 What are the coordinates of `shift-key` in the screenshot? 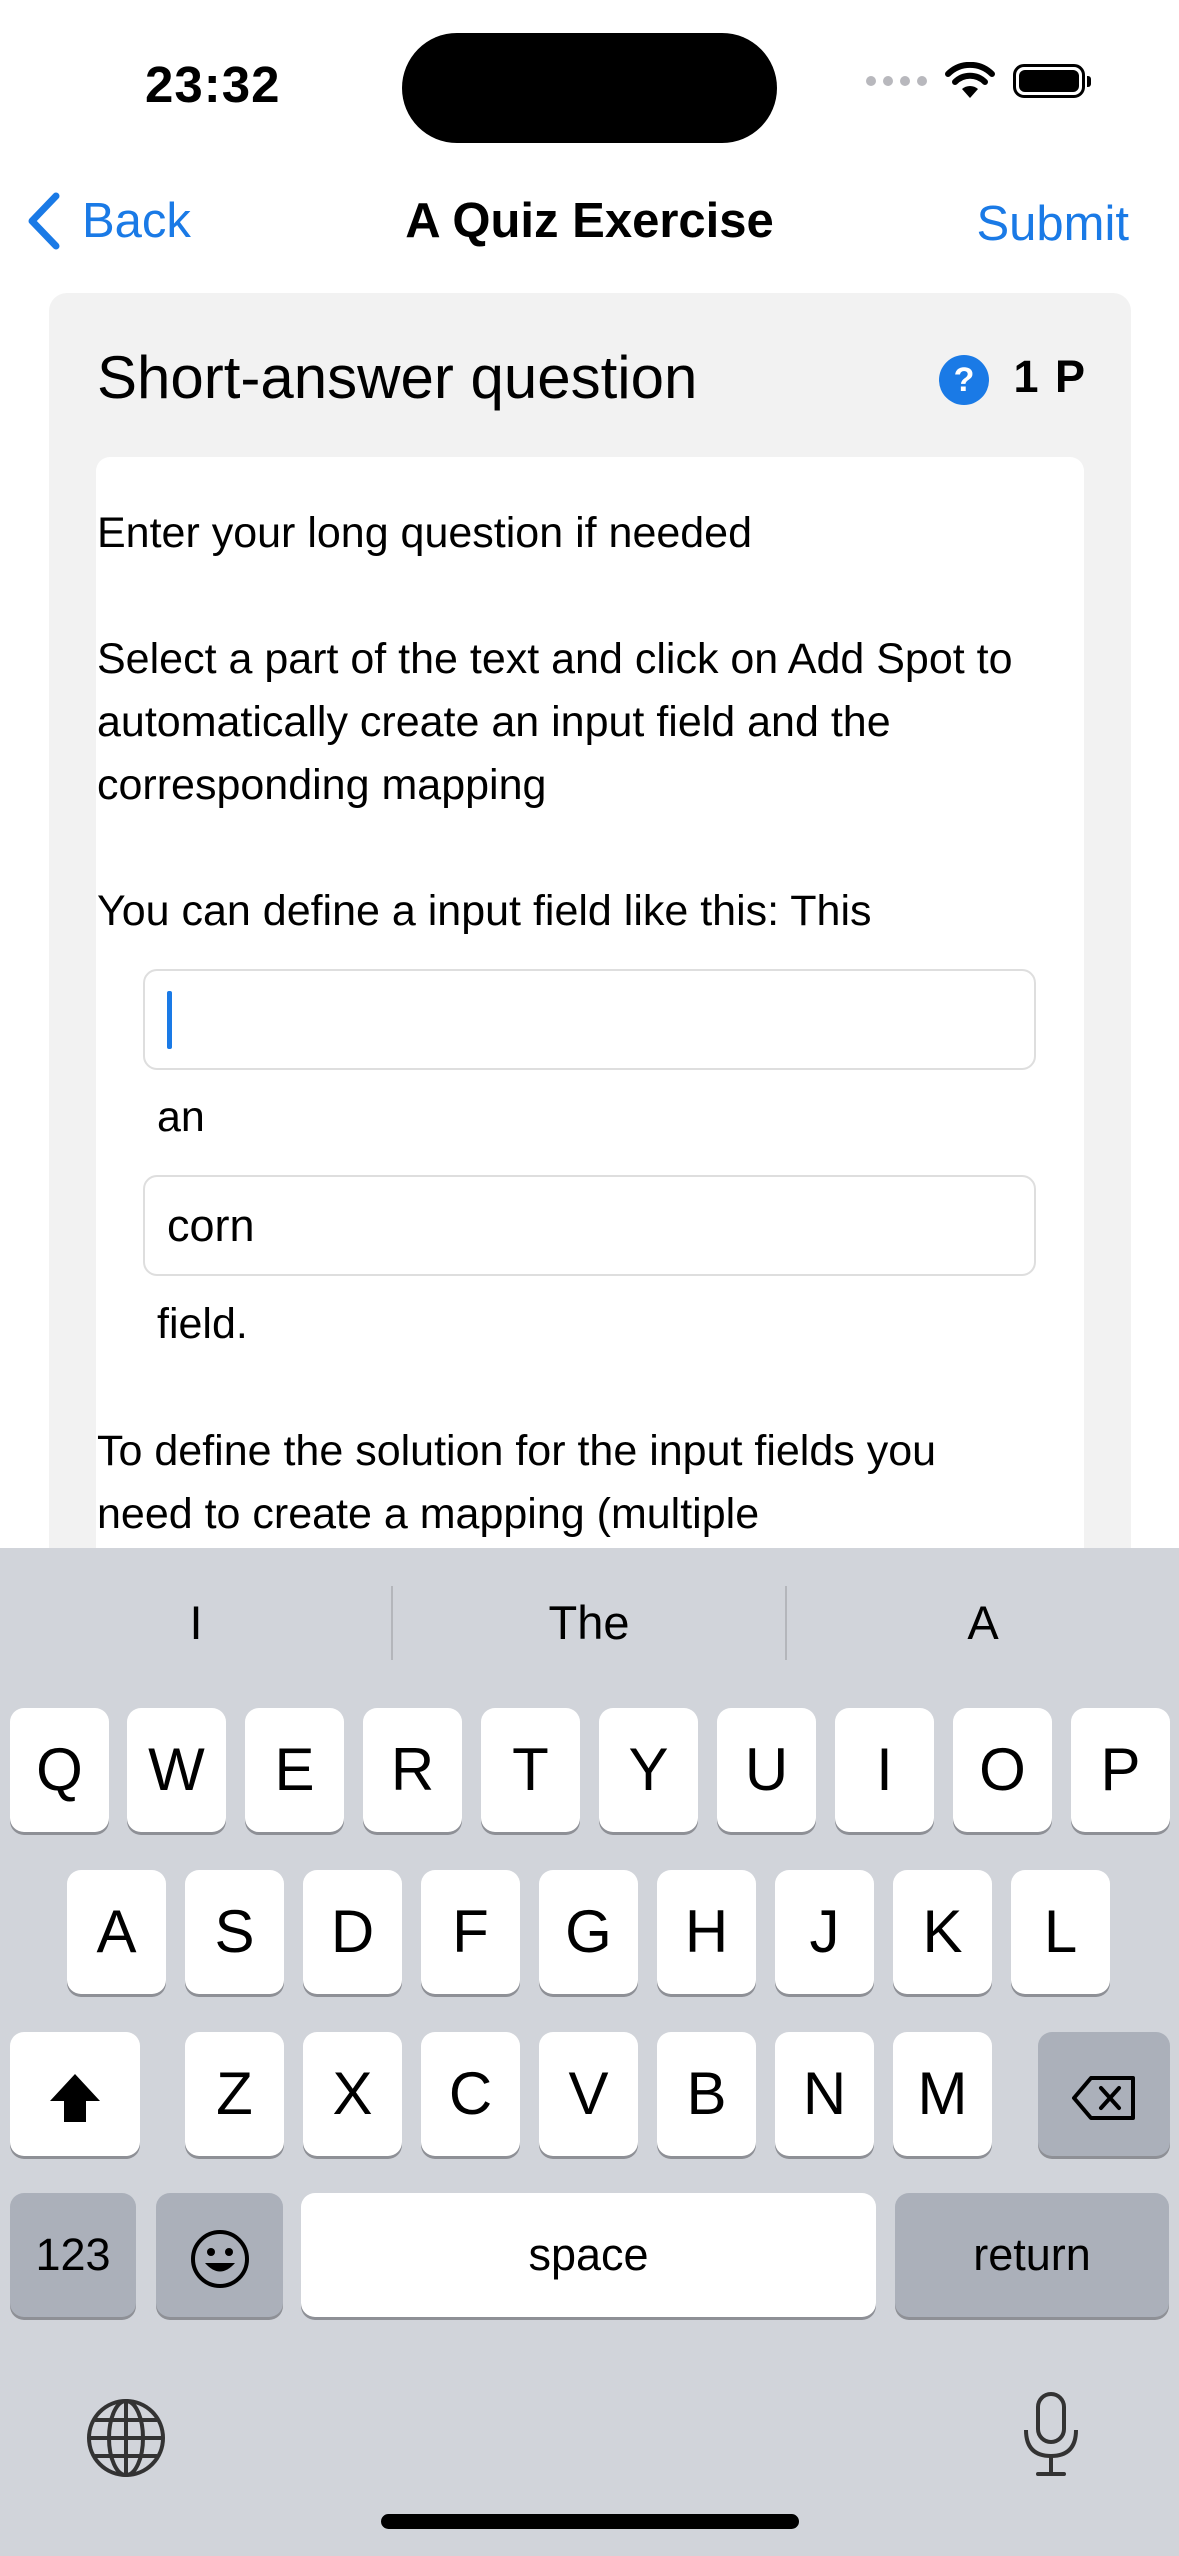 It's located at (75, 2094).